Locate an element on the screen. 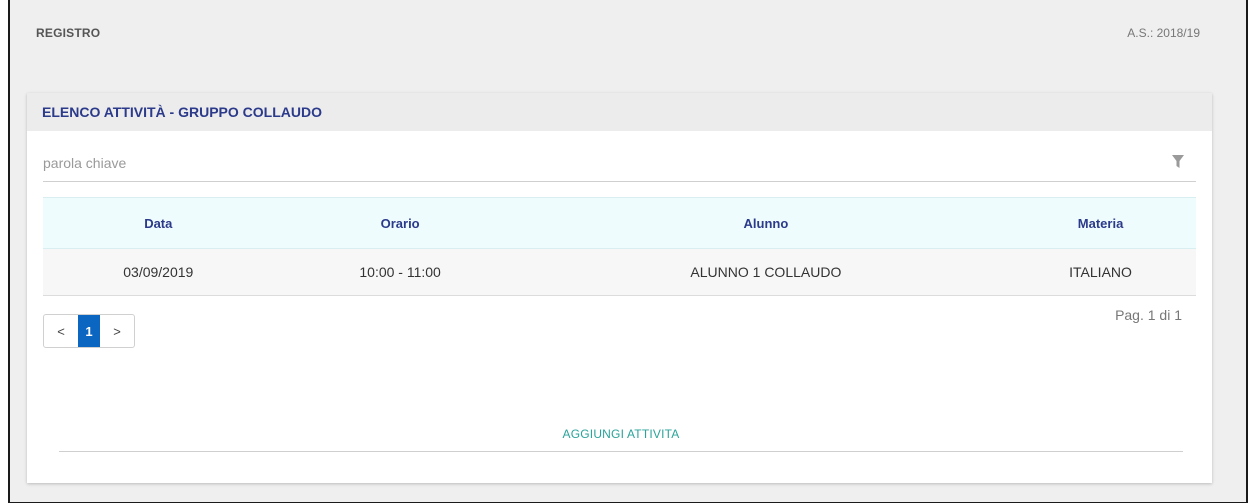 The image size is (1249, 504). filter-icon is located at coordinates (1178, 162).